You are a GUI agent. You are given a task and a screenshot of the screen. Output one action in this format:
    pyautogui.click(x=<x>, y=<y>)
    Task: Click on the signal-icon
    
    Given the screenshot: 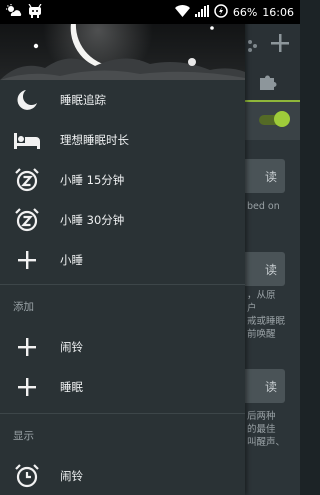 What is the action you would take?
    pyautogui.click(x=201, y=12)
    